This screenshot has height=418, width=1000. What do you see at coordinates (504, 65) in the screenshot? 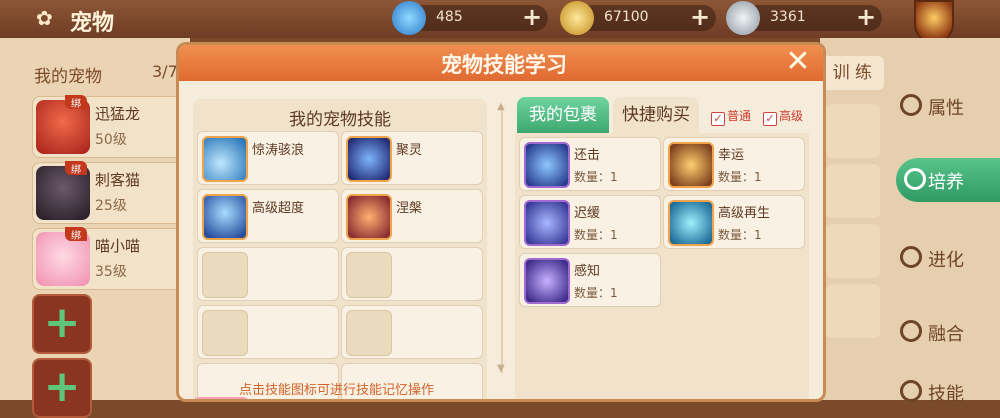
I see `dialog-title: 宠物技能学习` at bounding box center [504, 65].